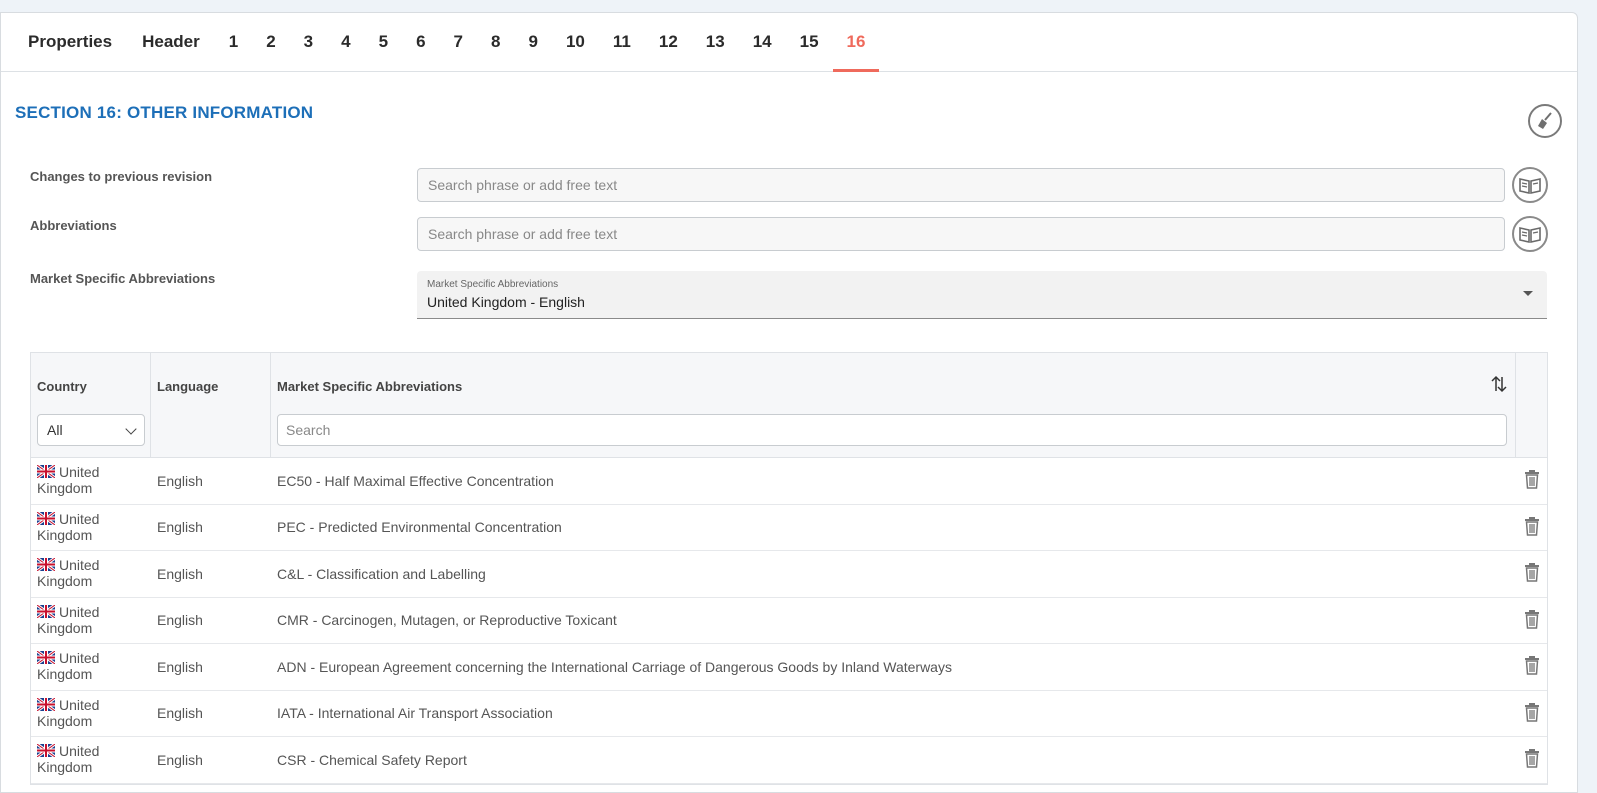 The image size is (1597, 793). What do you see at coordinates (211, 405) in the screenshot?
I see `language-column: Language` at bounding box center [211, 405].